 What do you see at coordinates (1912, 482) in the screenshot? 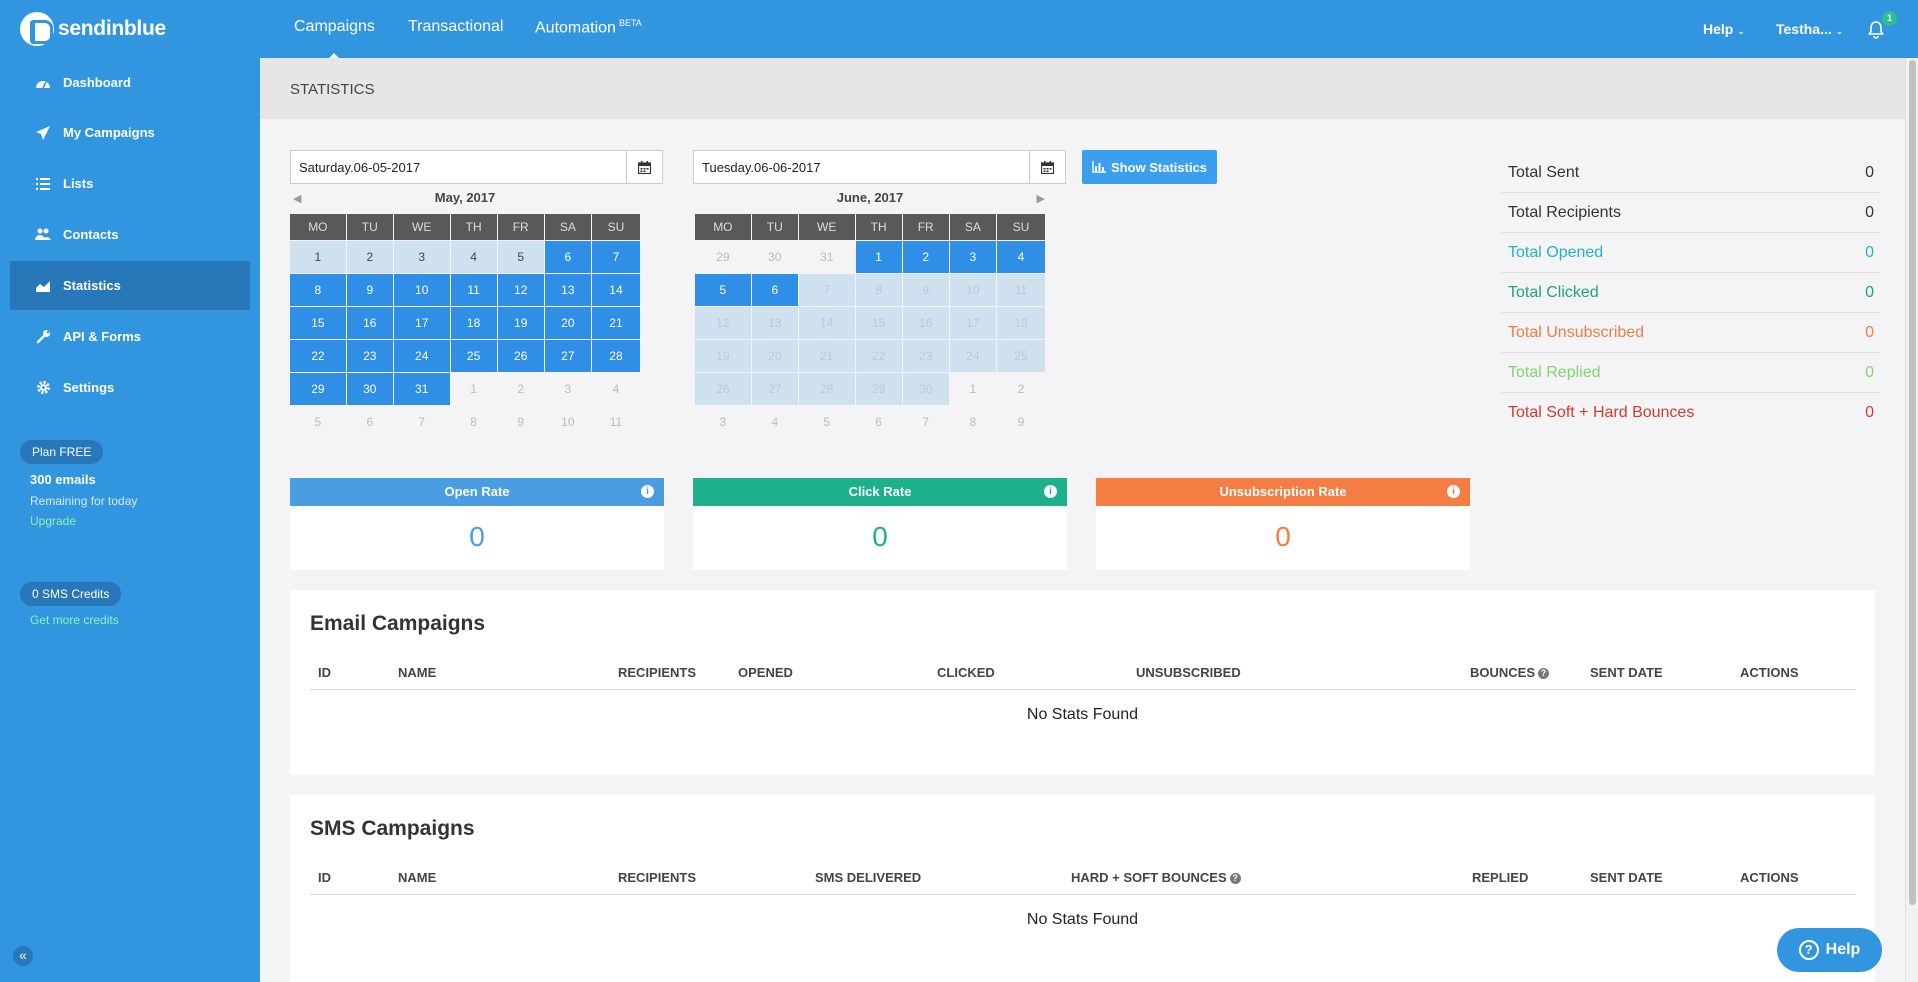
I see `scrollbar-thumb` at bounding box center [1912, 482].